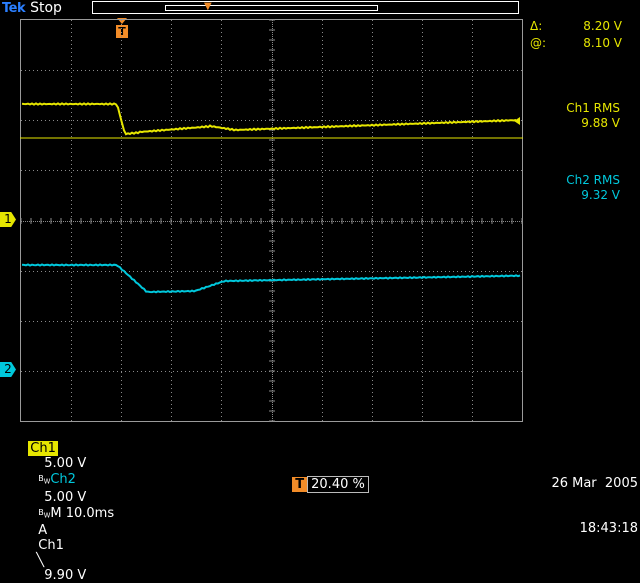 The height and width of the screenshot is (583, 640). I want to click on ch1-label: Ch1, so click(43, 448).